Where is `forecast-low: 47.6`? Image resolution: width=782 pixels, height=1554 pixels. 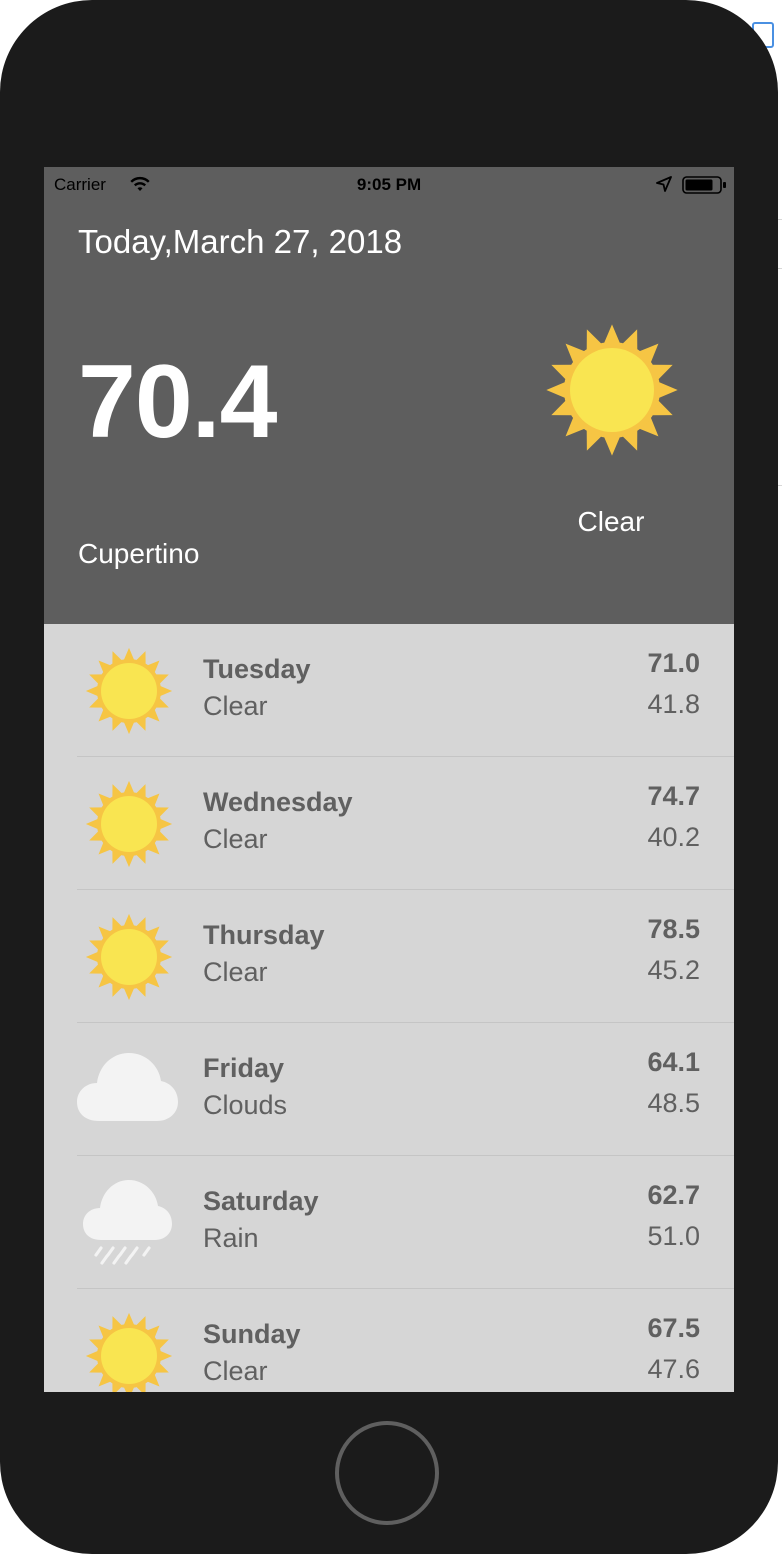
forecast-low: 47.6 is located at coordinates (673, 1369).